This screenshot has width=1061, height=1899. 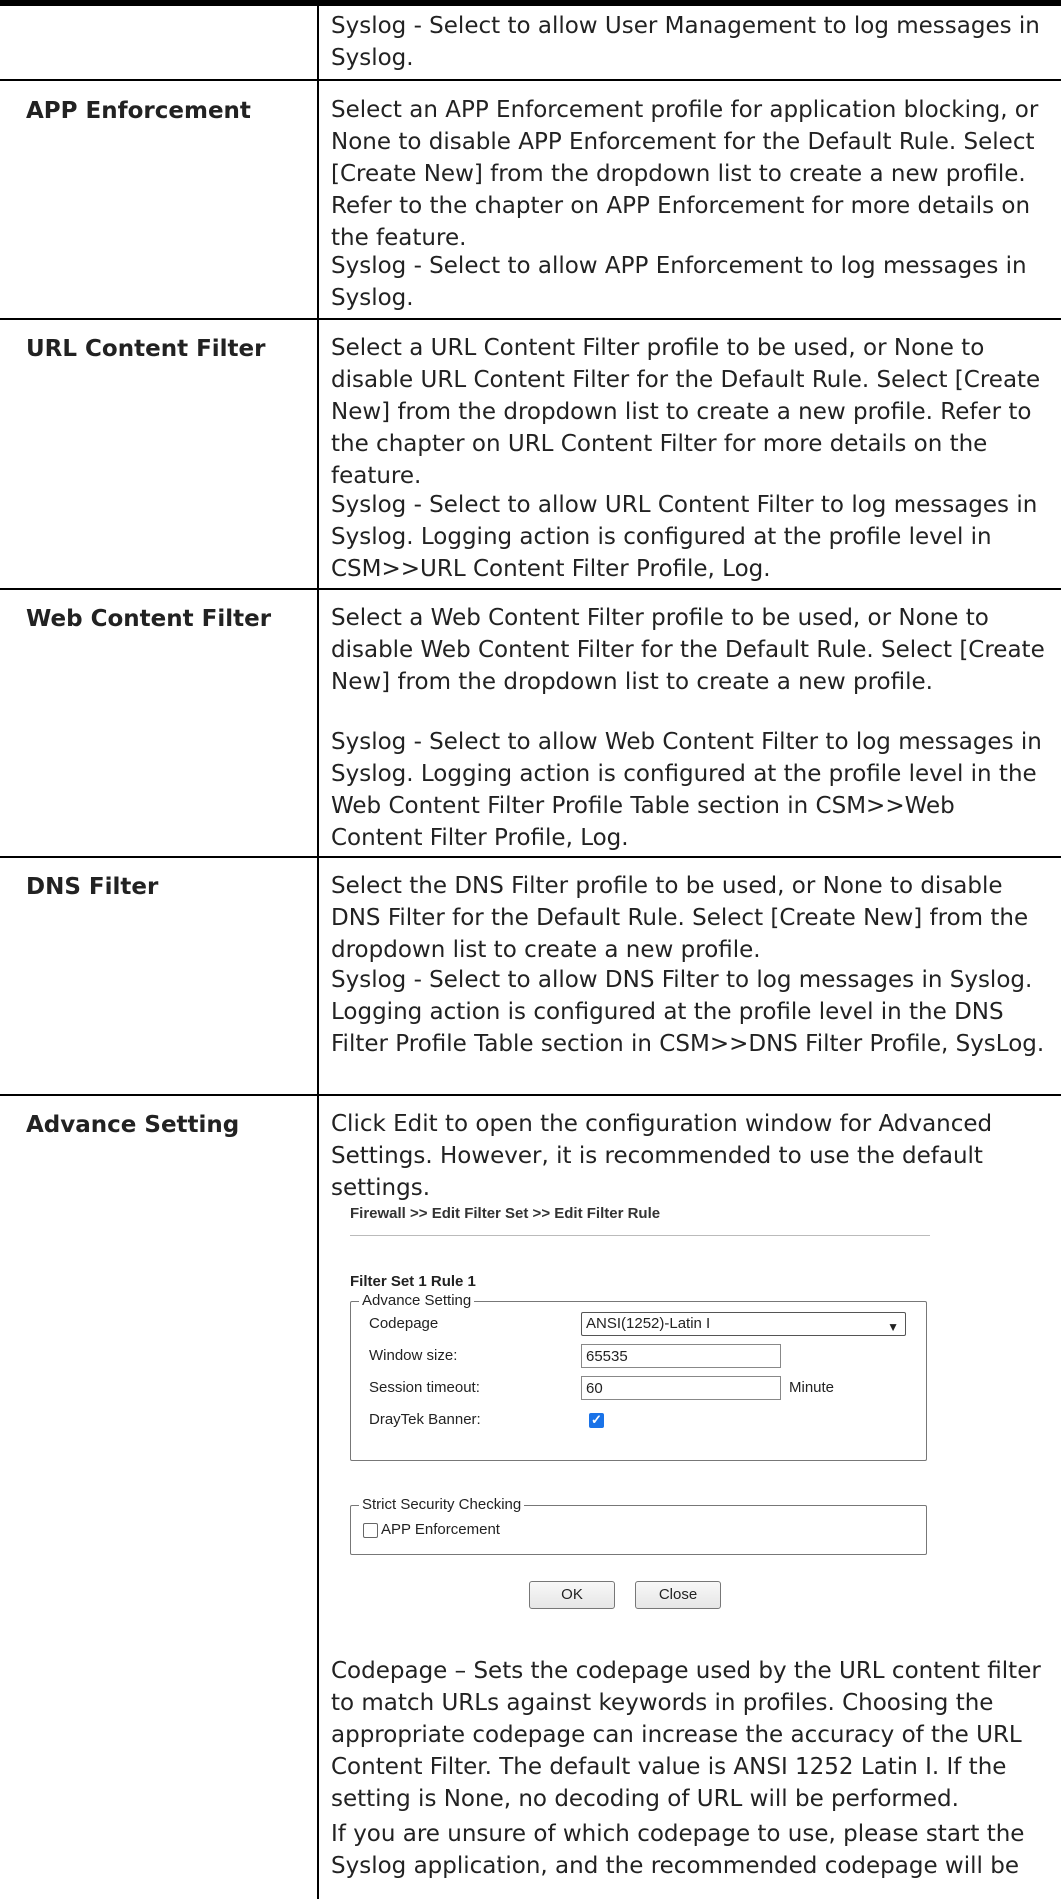 What do you see at coordinates (442, 1504) in the screenshot?
I see `strict-security-legend: Strict Security Checking` at bounding box center [442, 1504].